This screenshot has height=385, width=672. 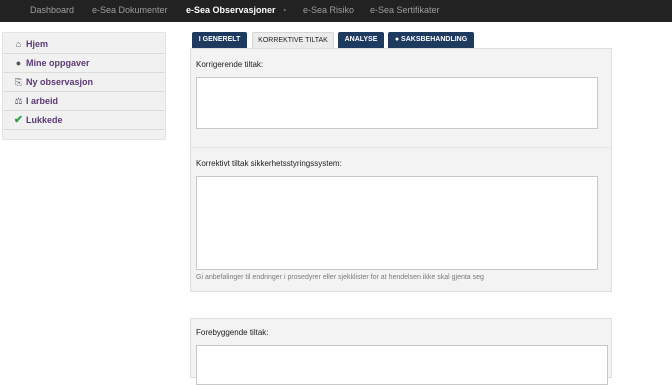 I want to click on sidebar-item-label: Ny observasjon, so click(x=60, y=82).